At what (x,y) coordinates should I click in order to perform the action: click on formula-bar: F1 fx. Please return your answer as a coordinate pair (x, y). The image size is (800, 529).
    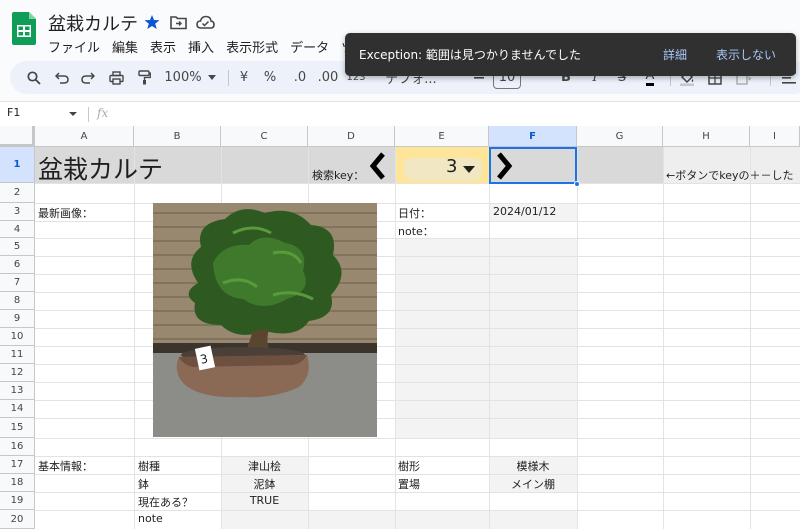
    Looking at the image, I should click on (400, 113).